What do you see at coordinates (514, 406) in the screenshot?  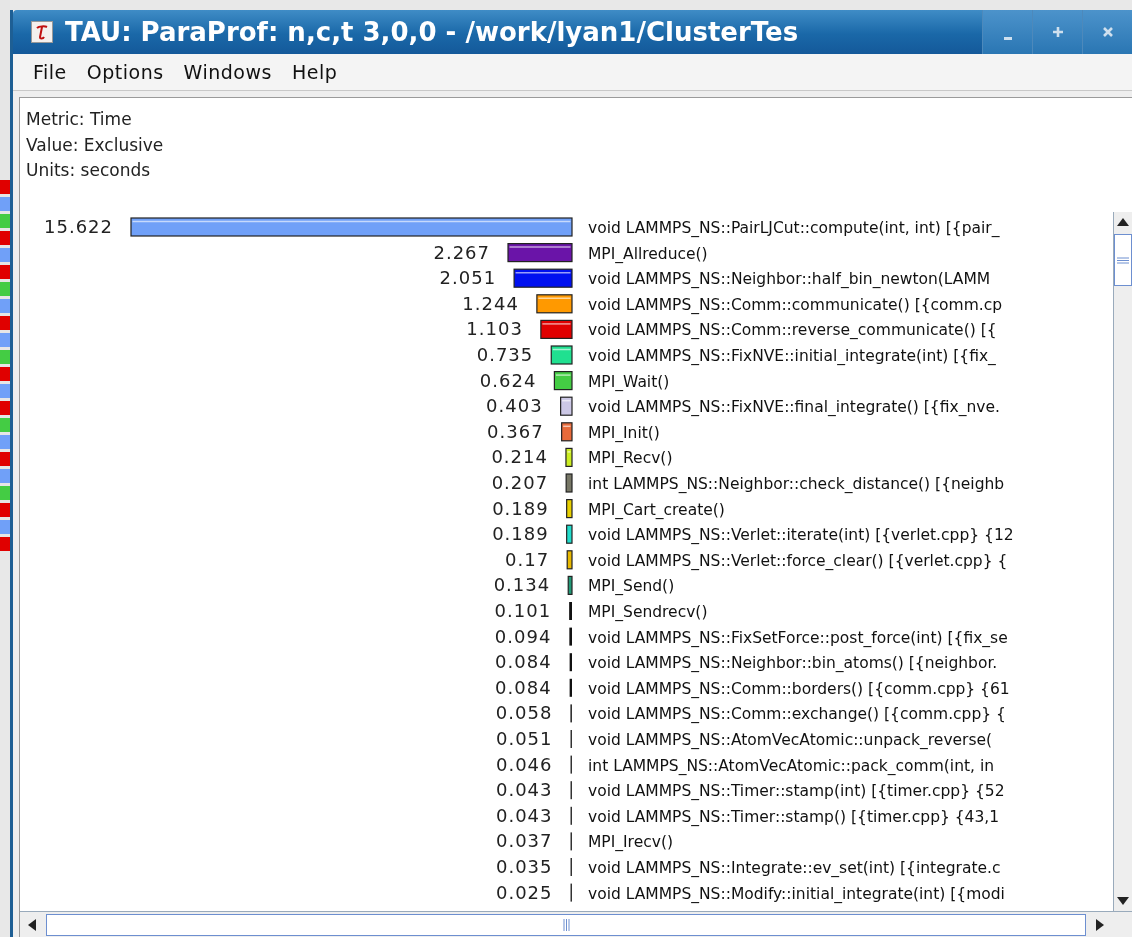 I see `value-label: 0.403` at bounding box center [514, 406].